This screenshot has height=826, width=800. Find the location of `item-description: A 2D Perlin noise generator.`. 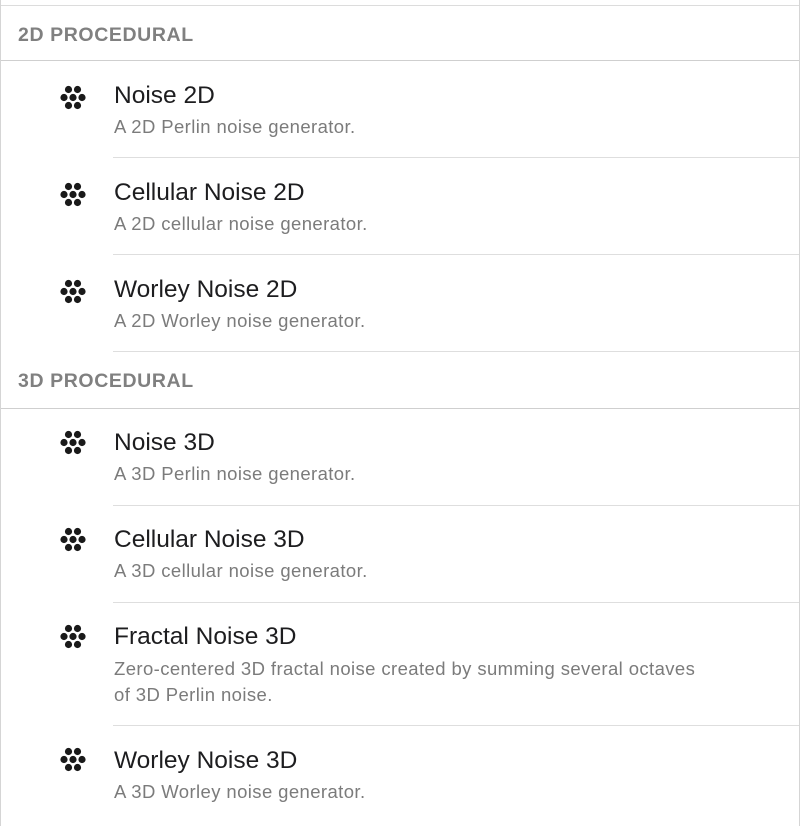

item-description: A 2D Perlin noise generator. is located at coordinates (235, 126).